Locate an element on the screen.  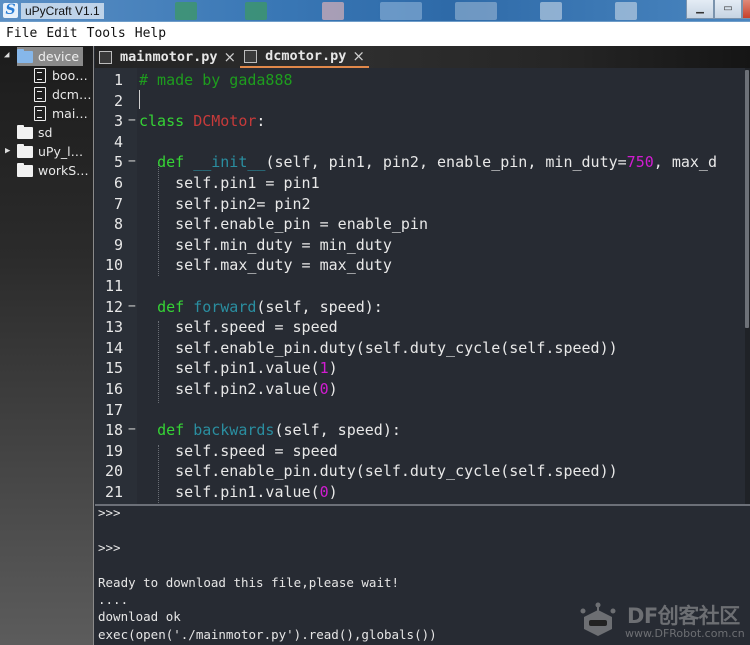
line-number: 14 is located at coordinates (113, 347).